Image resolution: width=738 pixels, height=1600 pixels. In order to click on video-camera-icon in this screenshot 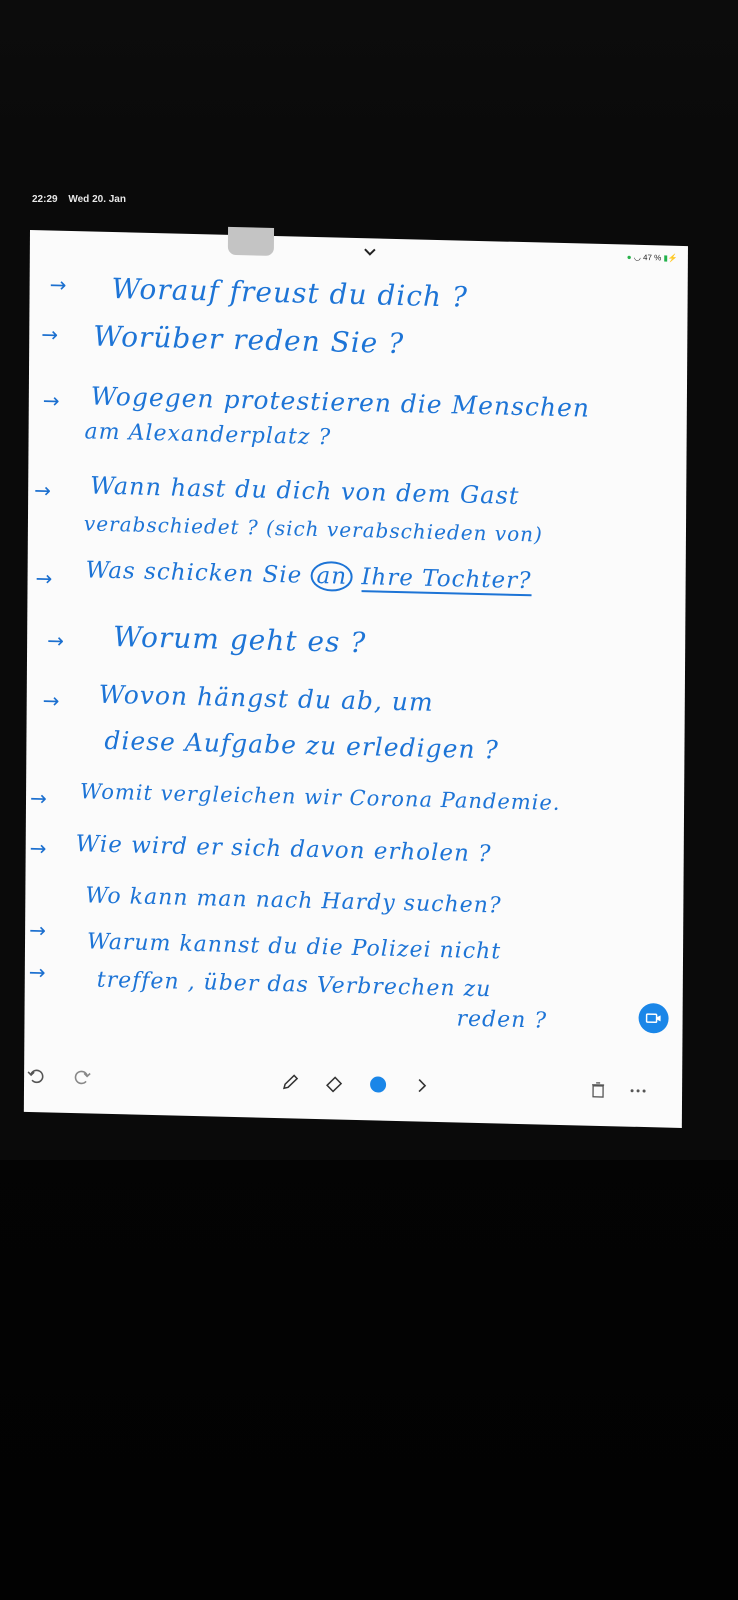, I will do `click(653, 1018)`.